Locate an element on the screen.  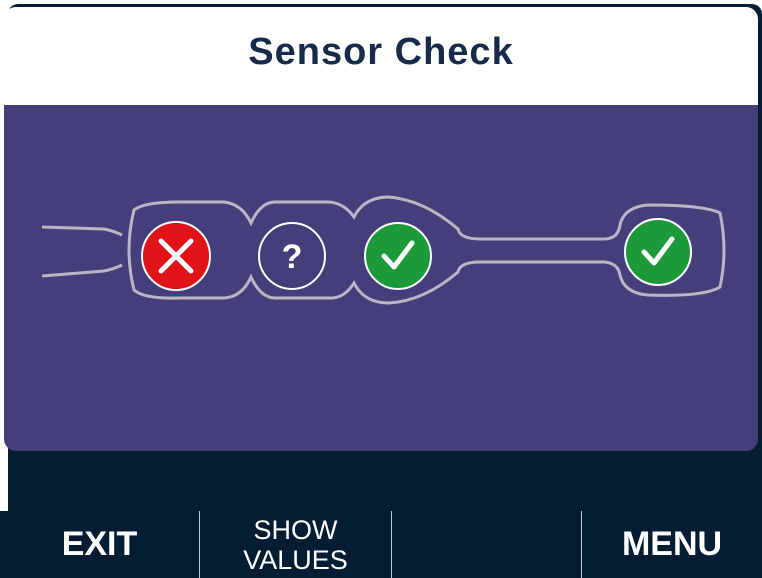
show-values-label-line2: VALUES is located at coordinates (295, 559).